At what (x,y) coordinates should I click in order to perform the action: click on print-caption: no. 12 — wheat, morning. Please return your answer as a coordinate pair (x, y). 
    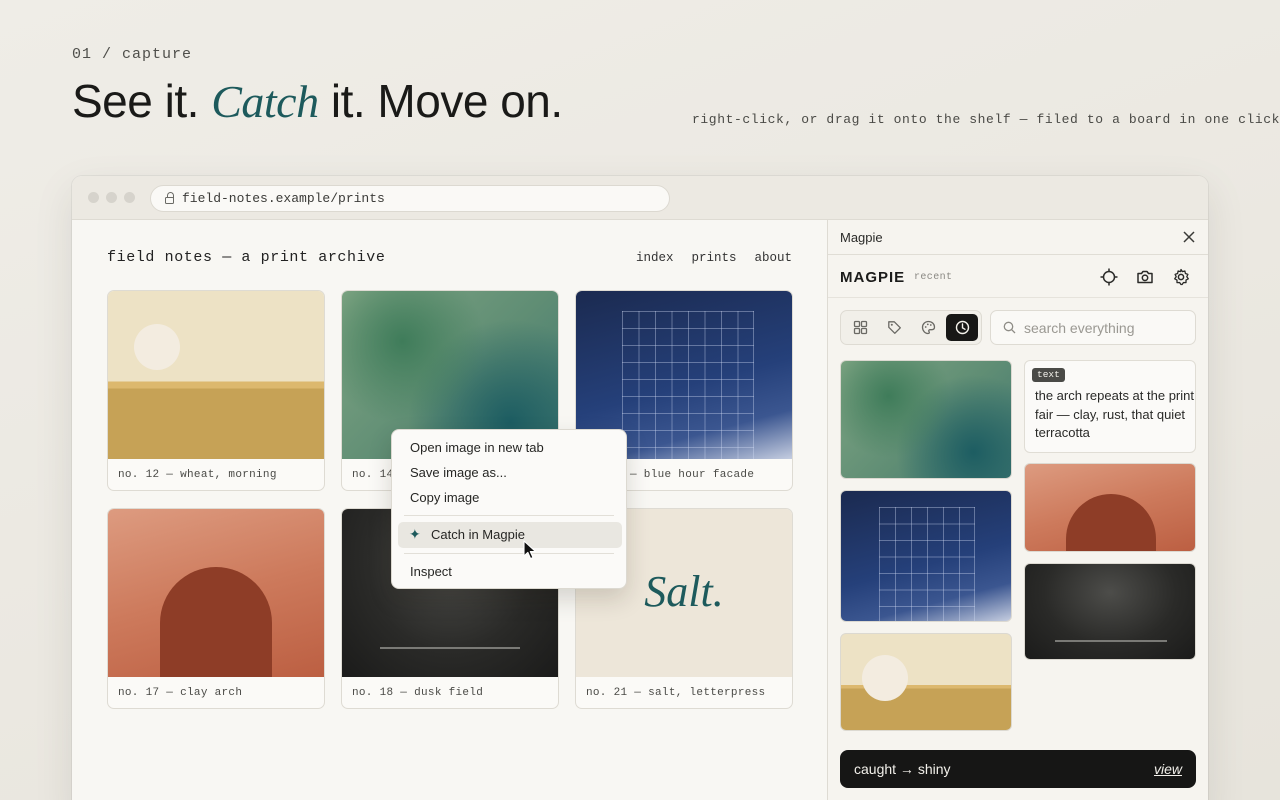
    Looking at the image, I should click on (197, 475).